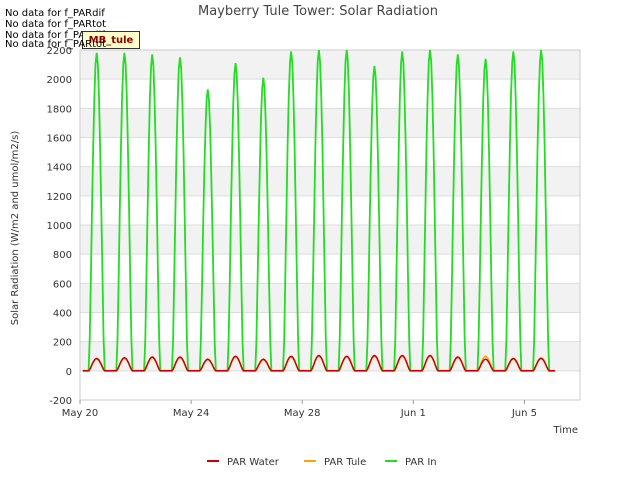 The image size is (640, 480). Describe the element at coordinates (59, 80) in the screenshot. I see `y-tick-label: 2000` at that location.